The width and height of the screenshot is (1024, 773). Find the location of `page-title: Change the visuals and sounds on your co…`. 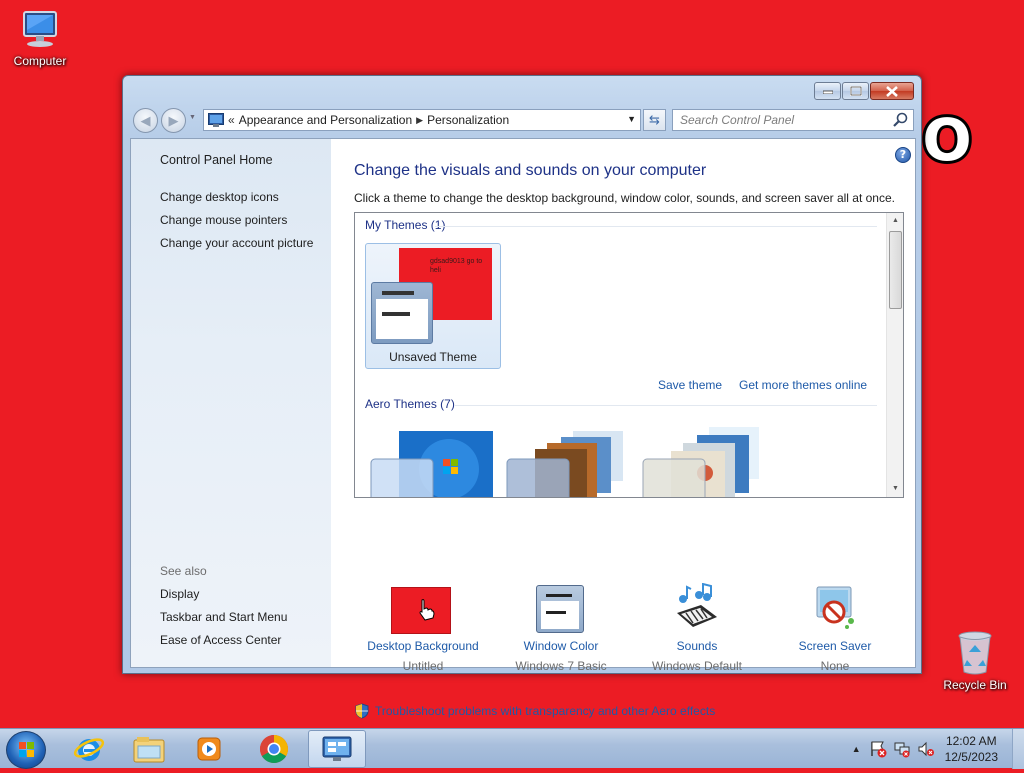

page-title: Change the visuals and sounds on your co… is located at coordinates (530, 170).